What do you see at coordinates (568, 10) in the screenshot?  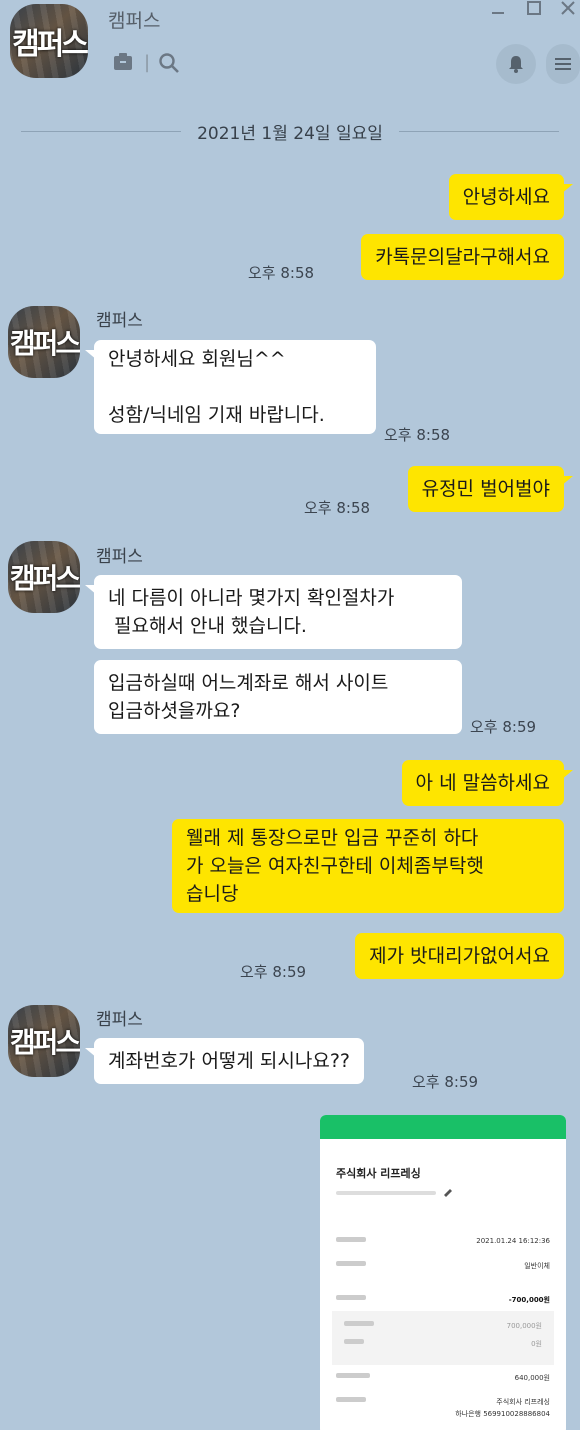 I see `close-icon` at bounding box center [568, 10].